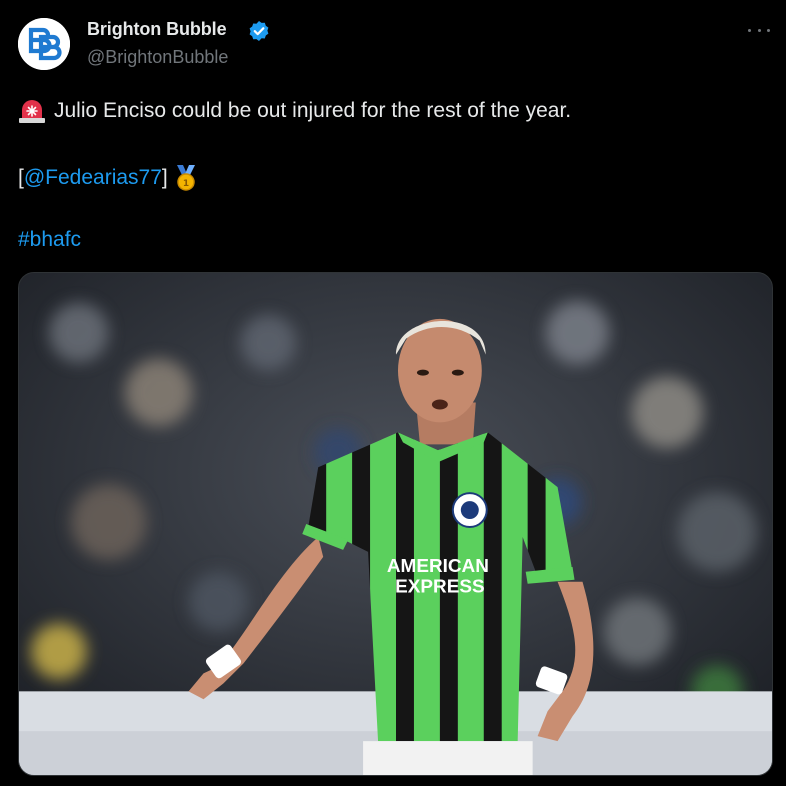 This screenshot has width=786, height=786. I want to click on tweet-text-line-2: [ @Fedearias77 ] 1, so click(112, 178).